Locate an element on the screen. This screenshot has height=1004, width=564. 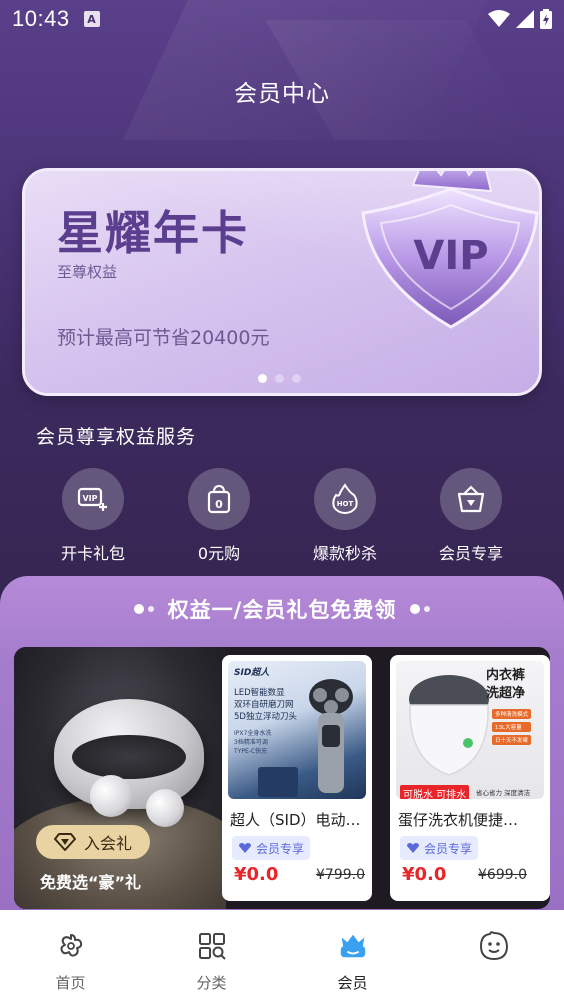
nav-label: 分类 is located at coordinates (211, 983).